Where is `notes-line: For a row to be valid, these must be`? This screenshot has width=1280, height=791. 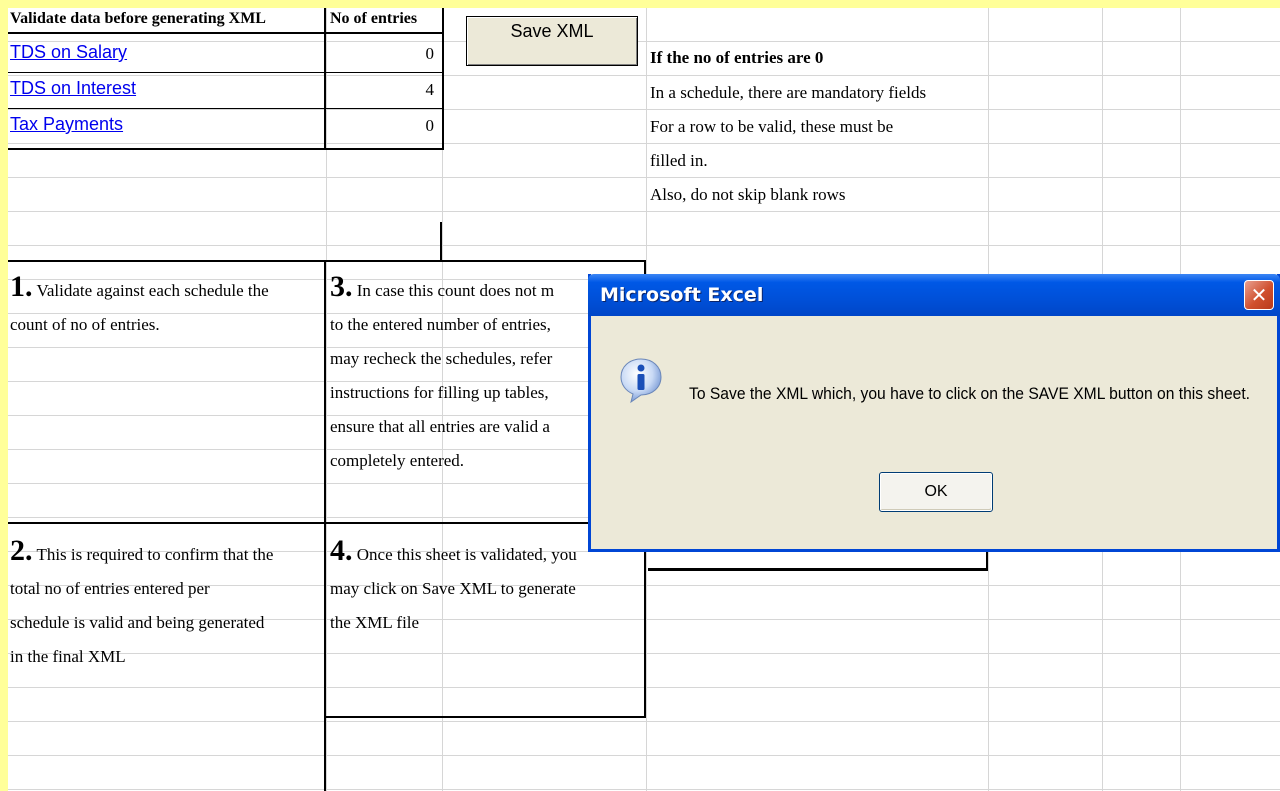
notes-line: For a row to be valid, these must be is located at coordinates (772, 126).